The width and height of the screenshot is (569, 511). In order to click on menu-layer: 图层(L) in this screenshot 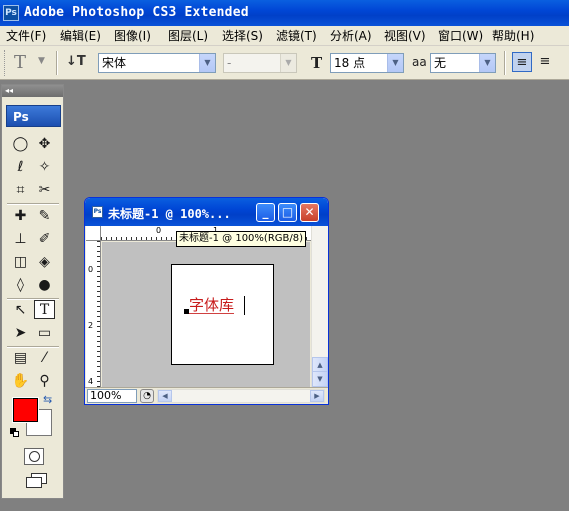, I will do `click(188, 36)`.